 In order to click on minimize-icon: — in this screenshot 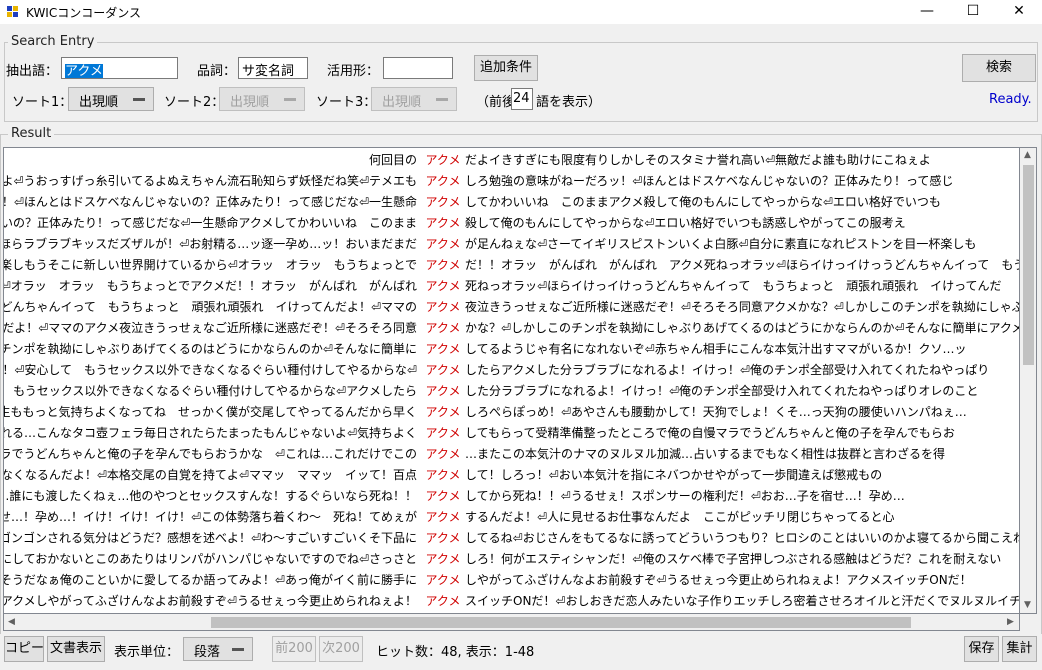, I will do `click(927, 12)`.